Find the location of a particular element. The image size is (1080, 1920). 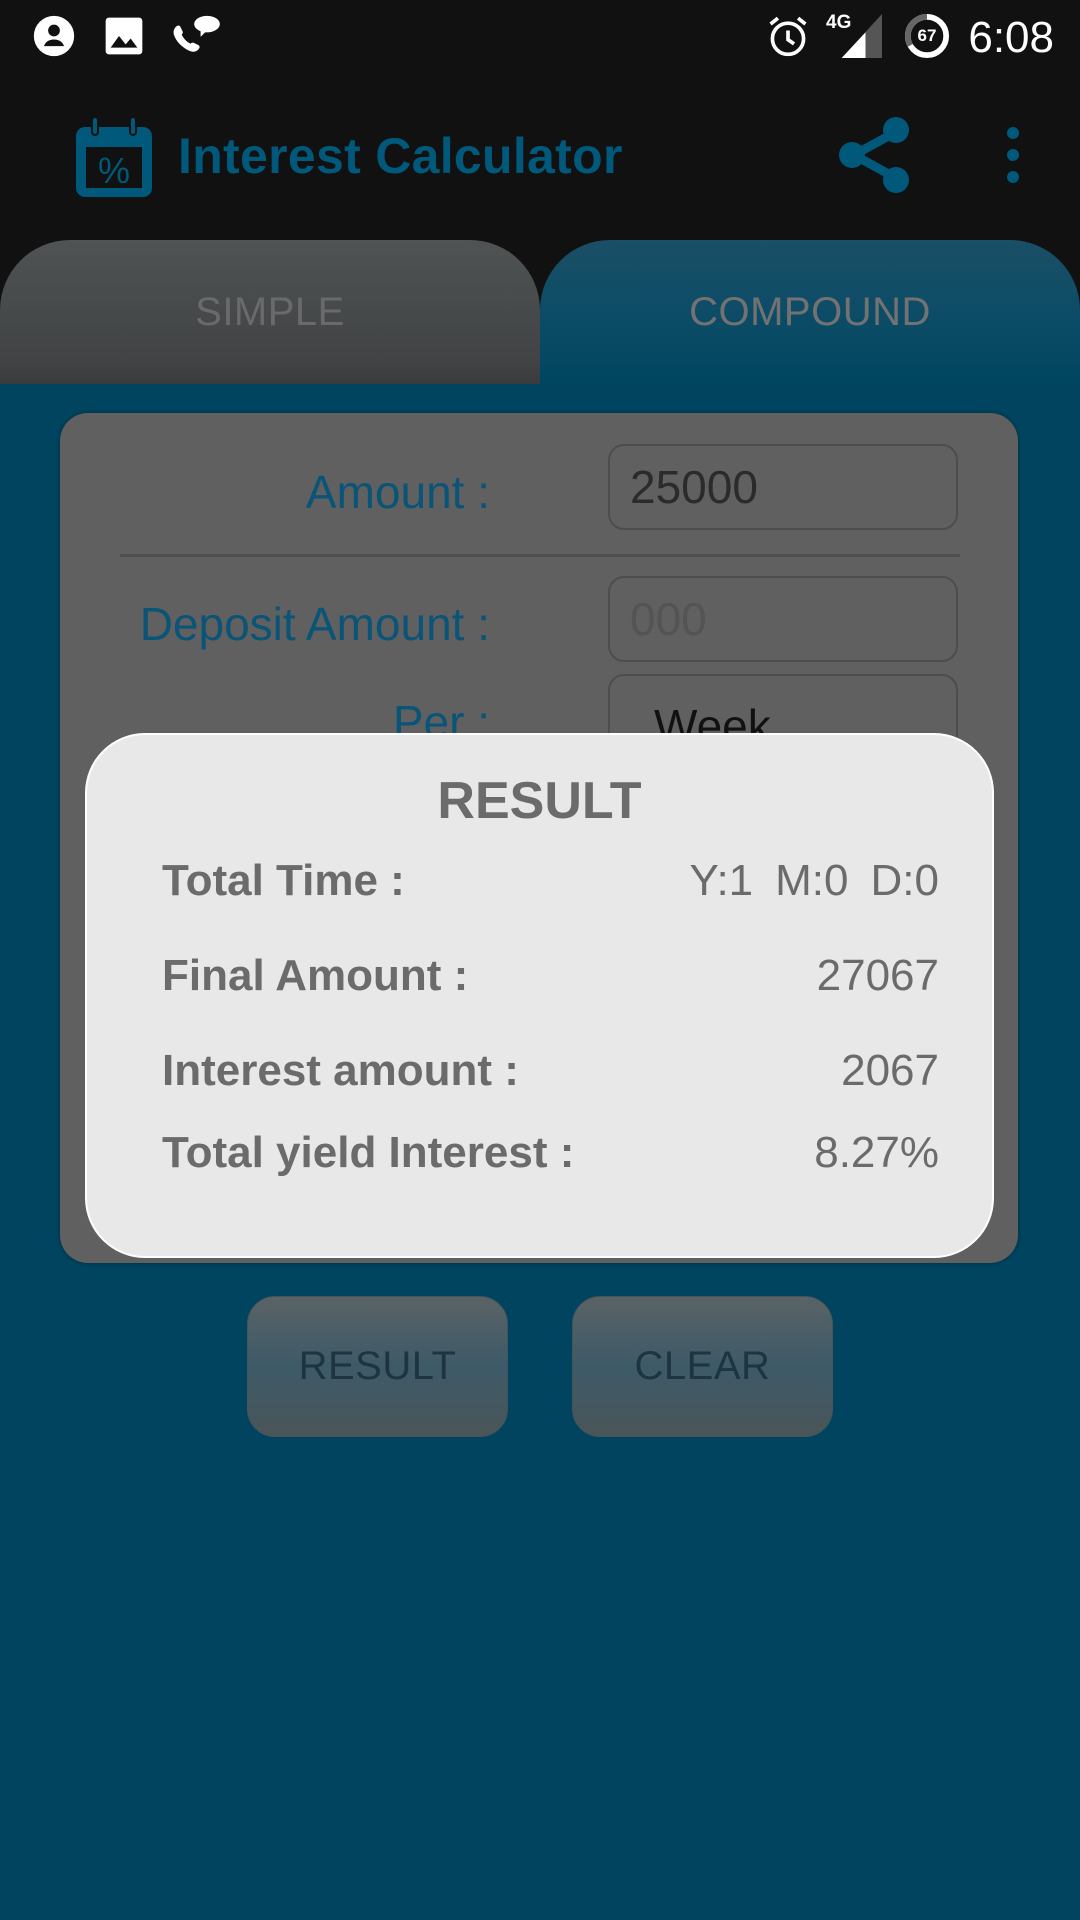

result-row-total-time: Total Time : Y:1 M:0 D:0 is located at coordinates (550, 886).